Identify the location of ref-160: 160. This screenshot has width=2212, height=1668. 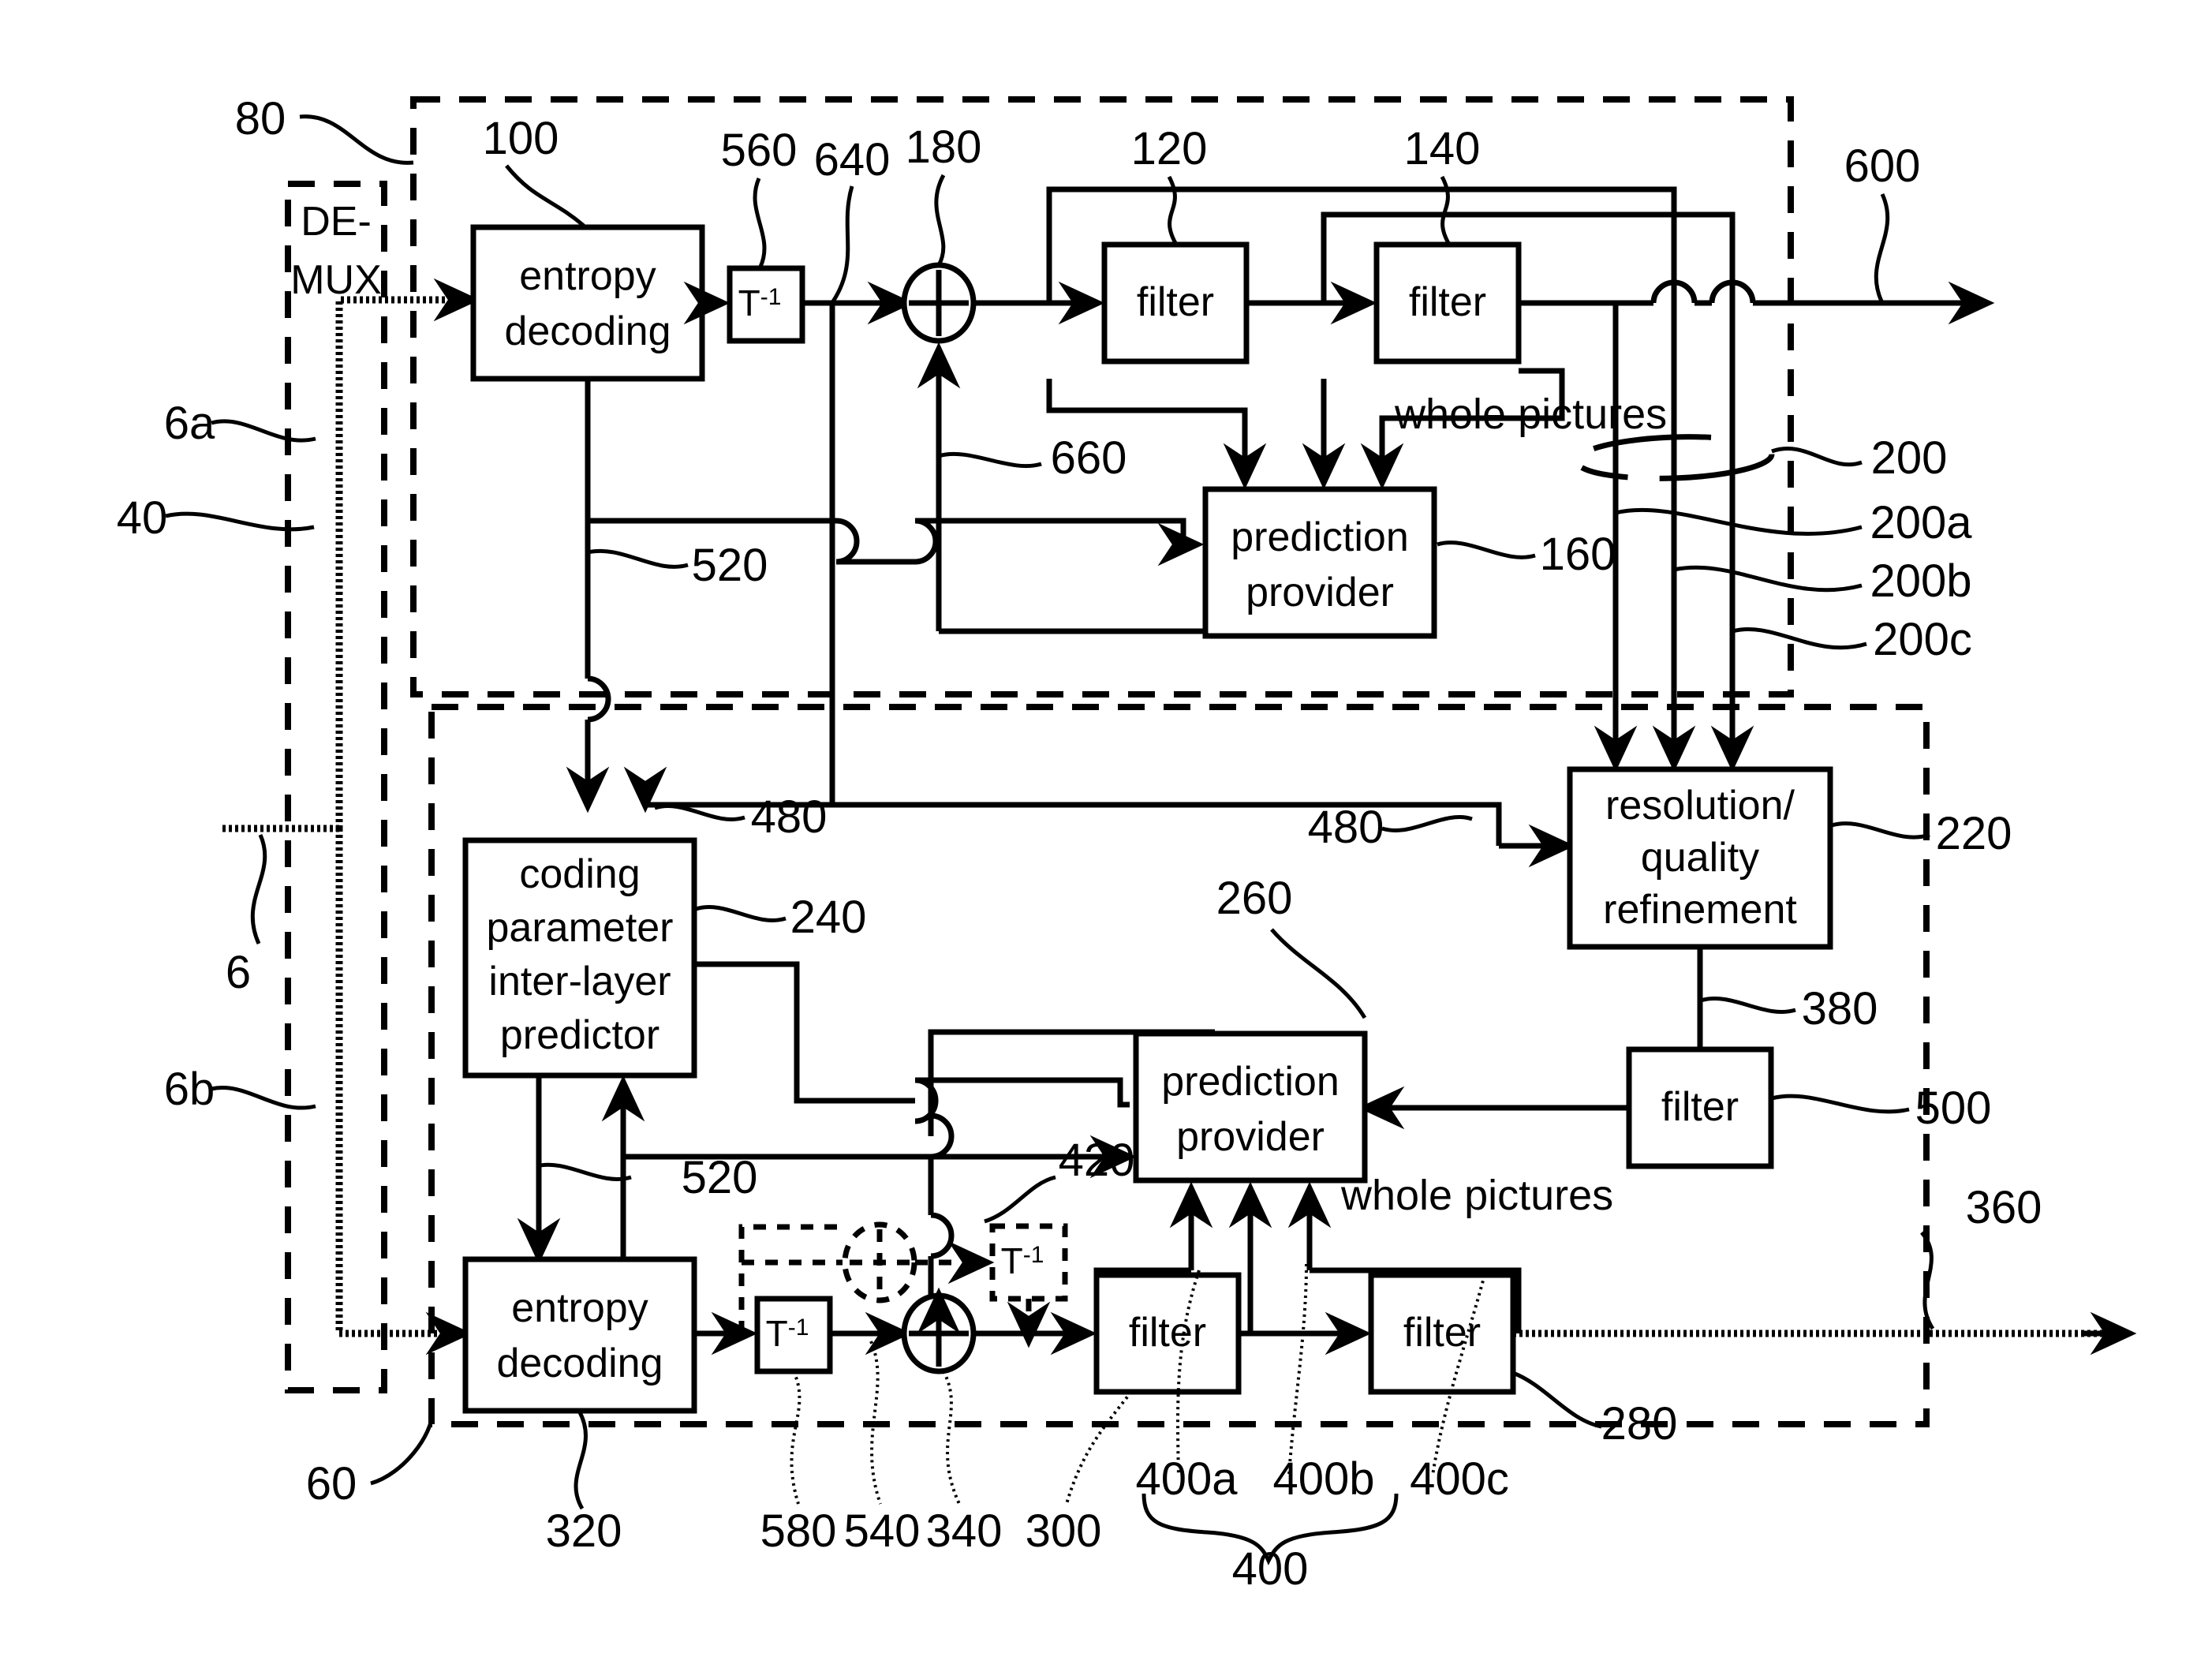
(1578, 554).